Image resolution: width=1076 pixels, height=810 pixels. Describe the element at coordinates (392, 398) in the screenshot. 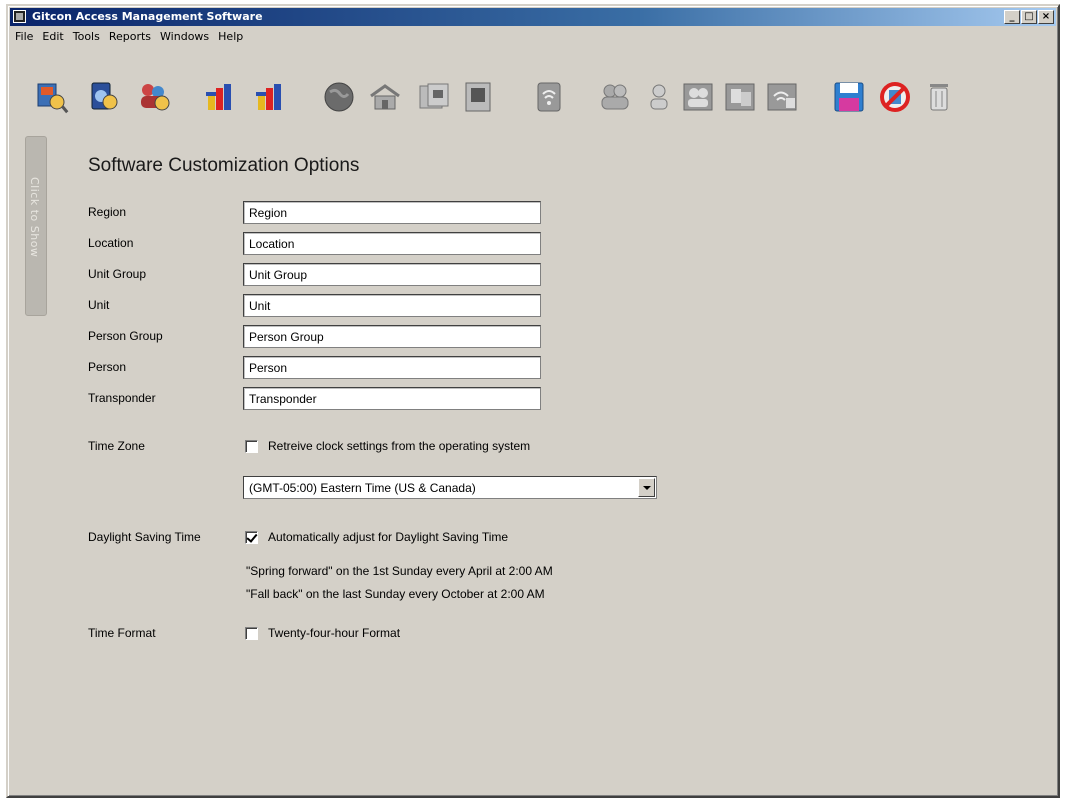

I see `transponder-field: Transponder` at that location.